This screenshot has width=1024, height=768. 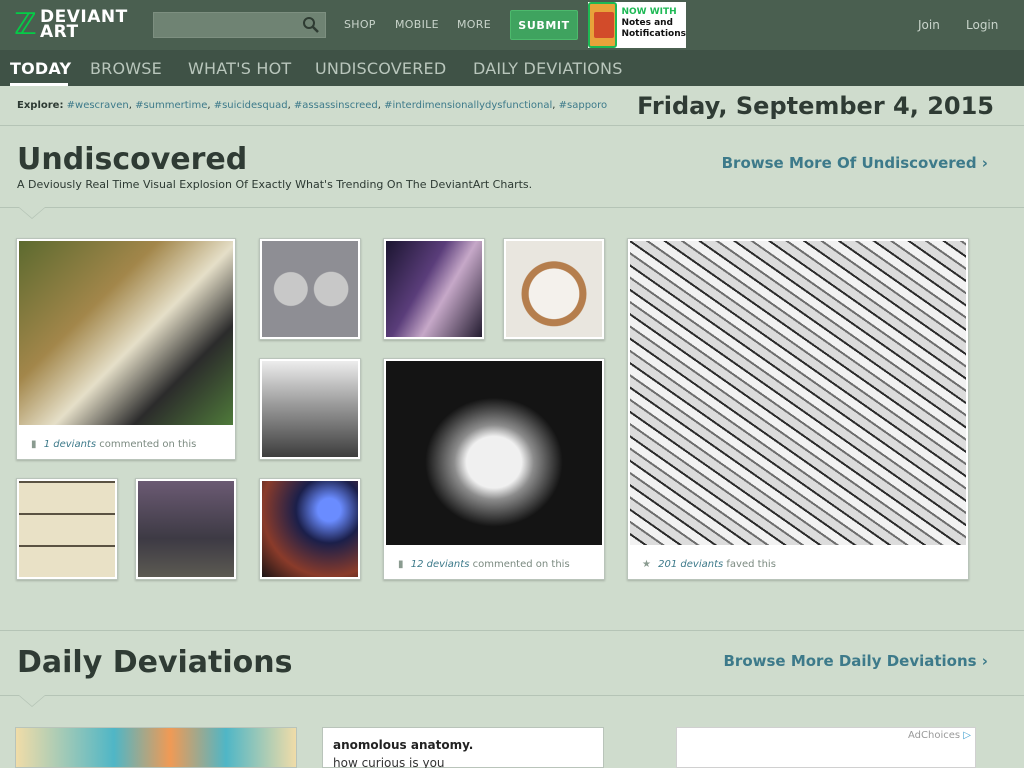 What do you see at coordinates (132, 159) in the screenshot?
I see `section-title-undiscovered: Undiscovered` at bounding box center [132, 159].